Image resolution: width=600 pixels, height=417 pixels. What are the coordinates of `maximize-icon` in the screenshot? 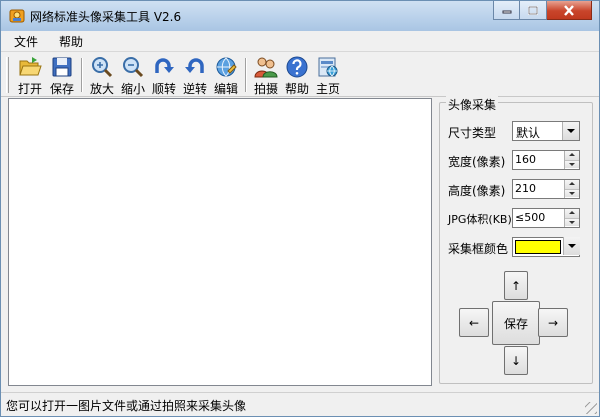 It's located at (533, 10).